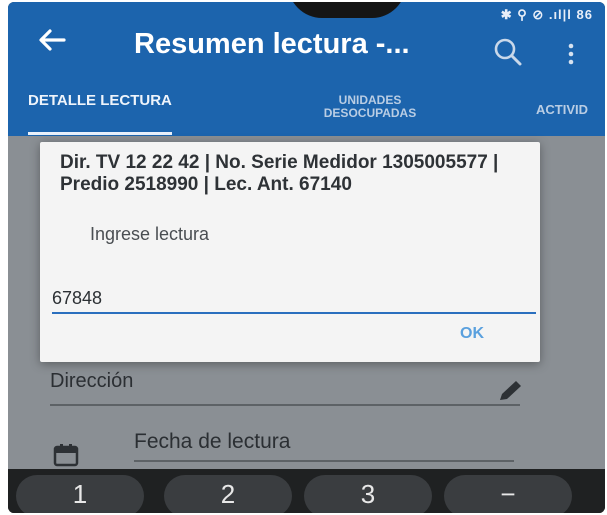 This screenshot has width=607, height=515. I want to click on tab-actividades: ACTIVID, so click(562, 109).